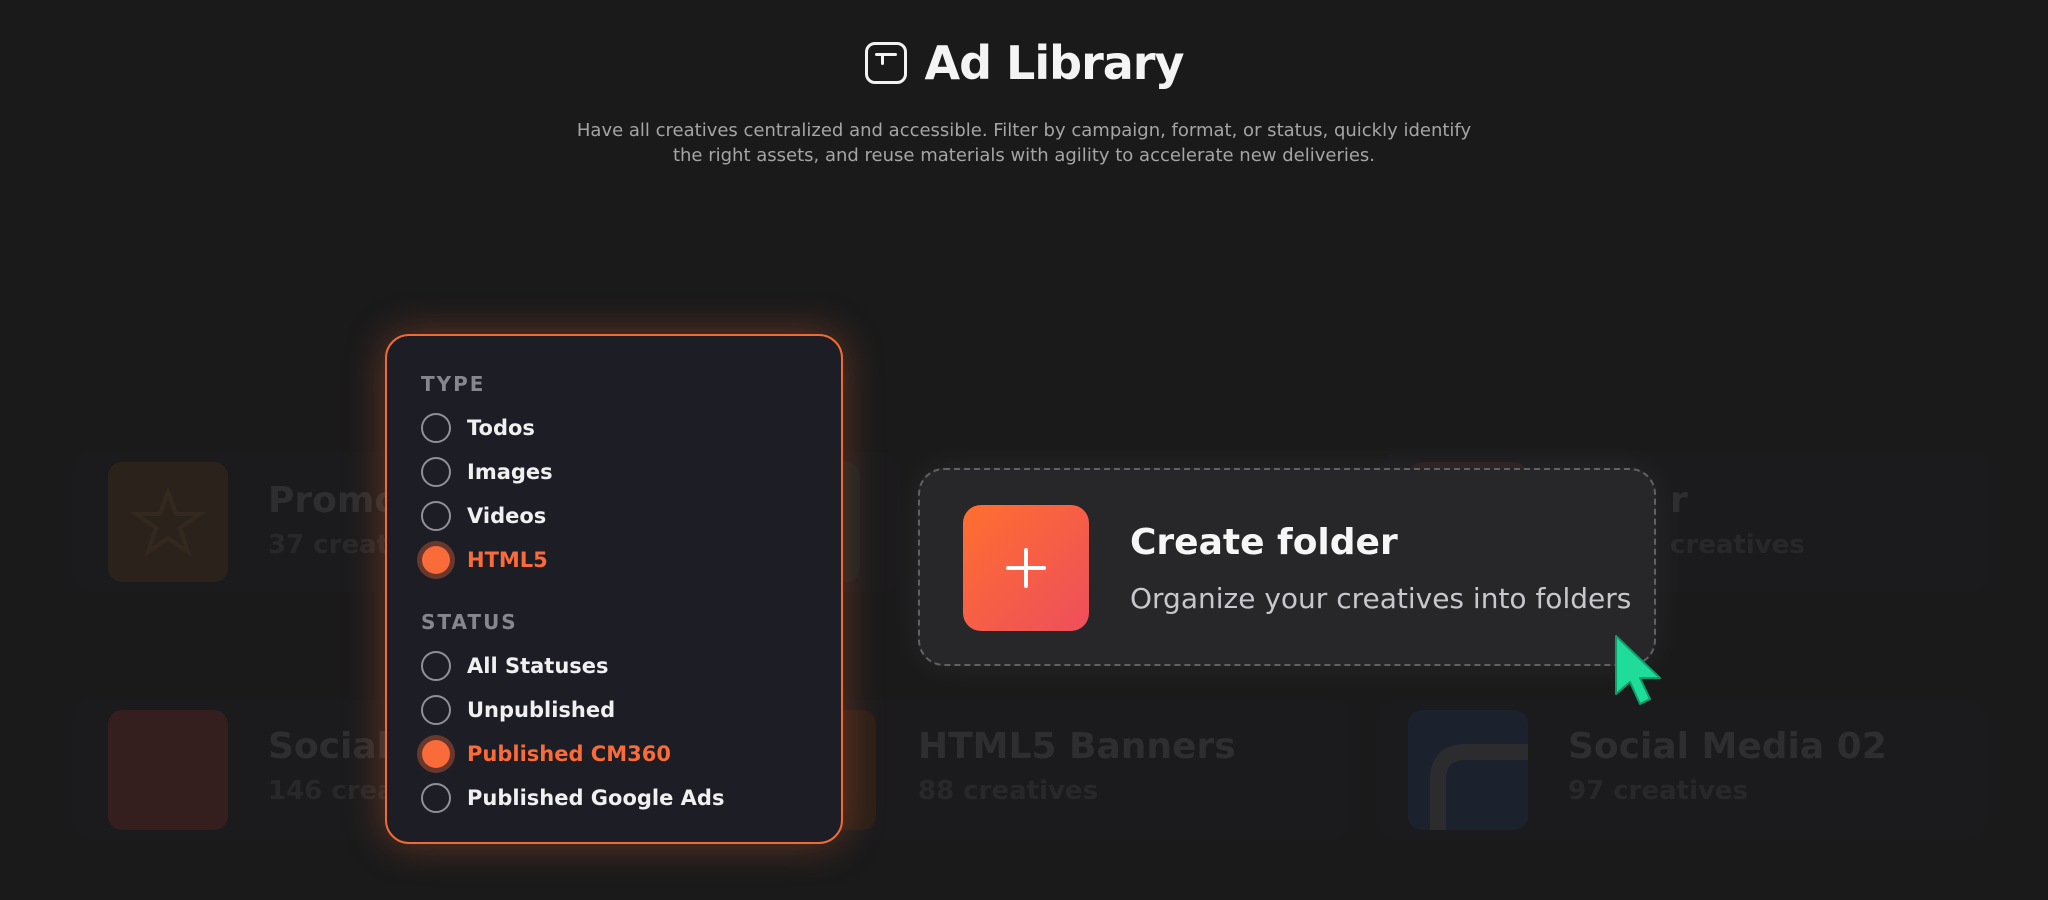 The width and height of the screenshot is (2048, 900). Describe the element at coordinates (631, 560) in the screenshot. I see `type-option-html5: HTML5` at that location.